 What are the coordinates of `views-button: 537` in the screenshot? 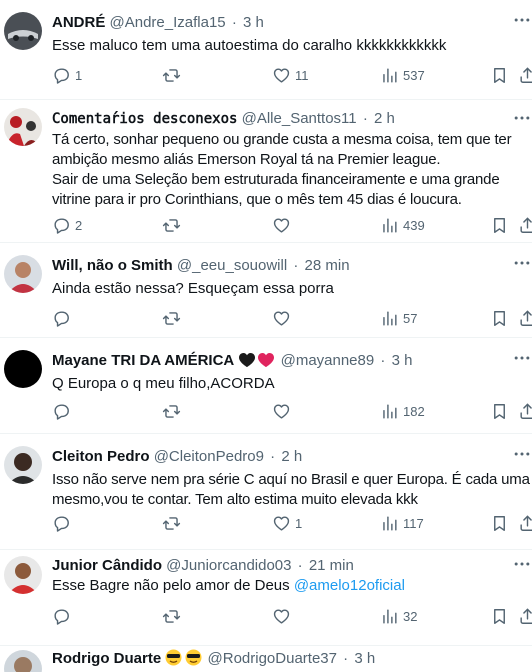 It's located at (402, 75).